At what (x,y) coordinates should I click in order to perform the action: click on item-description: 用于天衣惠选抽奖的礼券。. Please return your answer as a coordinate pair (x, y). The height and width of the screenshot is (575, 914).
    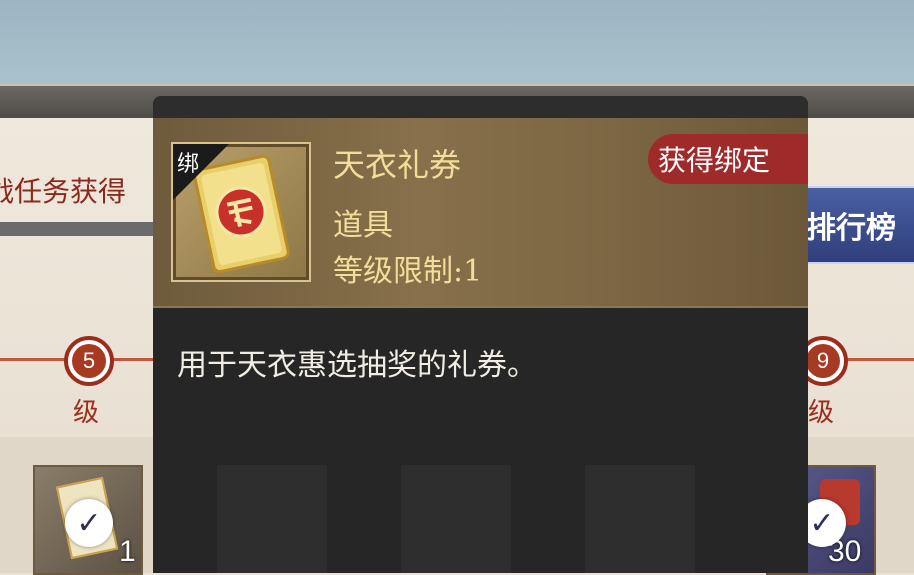
    Looking at the image, I should click on (357, 365).